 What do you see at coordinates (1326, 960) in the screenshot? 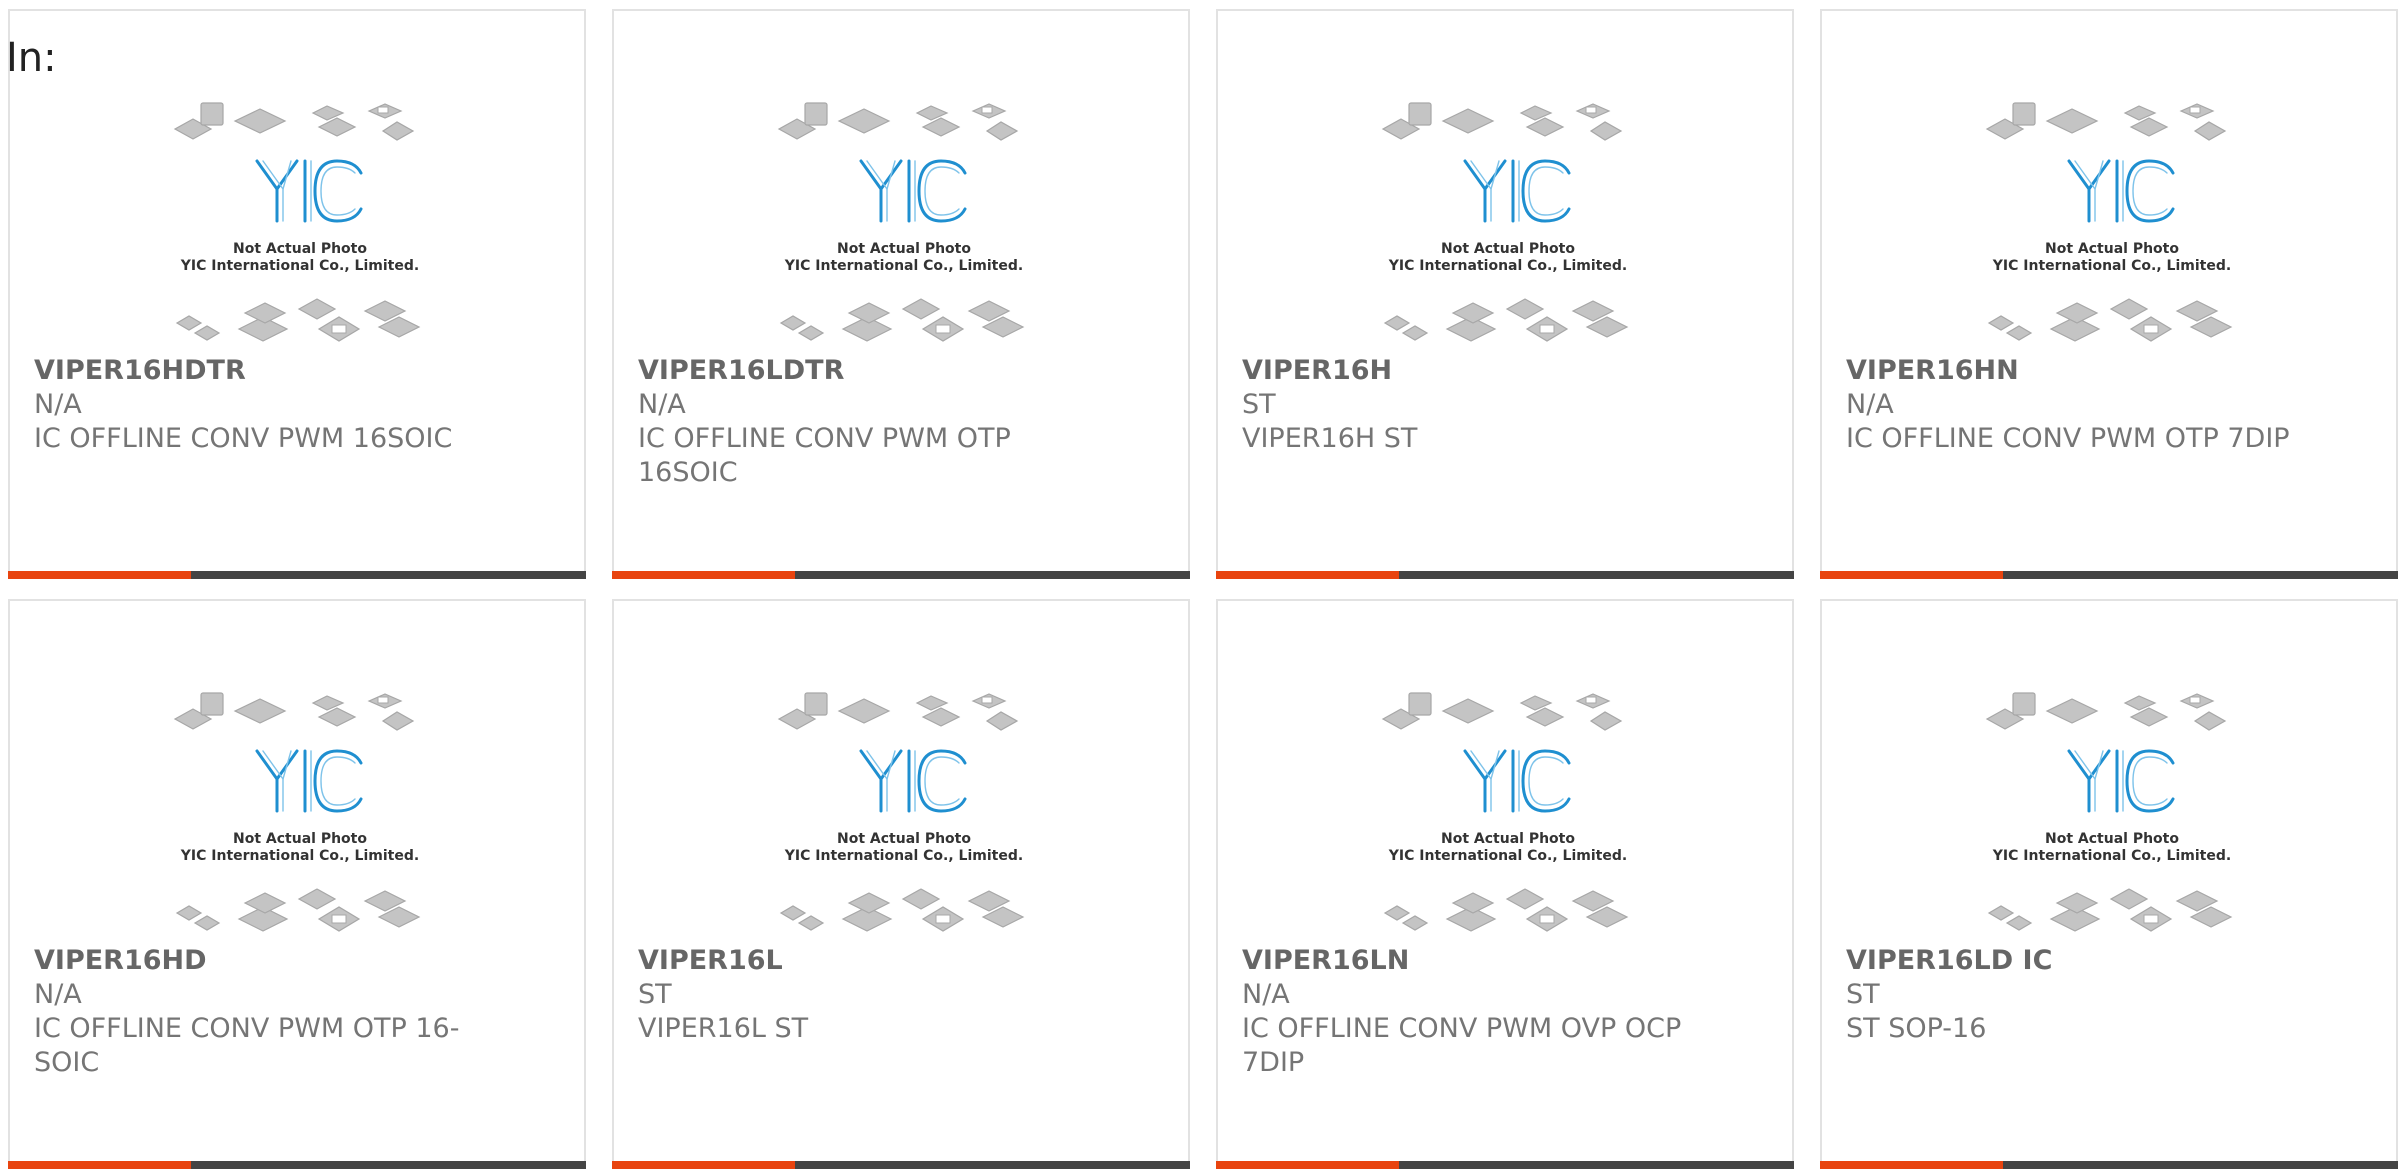
I see `part-number: VIPER16LN` at bounding box center [1326, 960].